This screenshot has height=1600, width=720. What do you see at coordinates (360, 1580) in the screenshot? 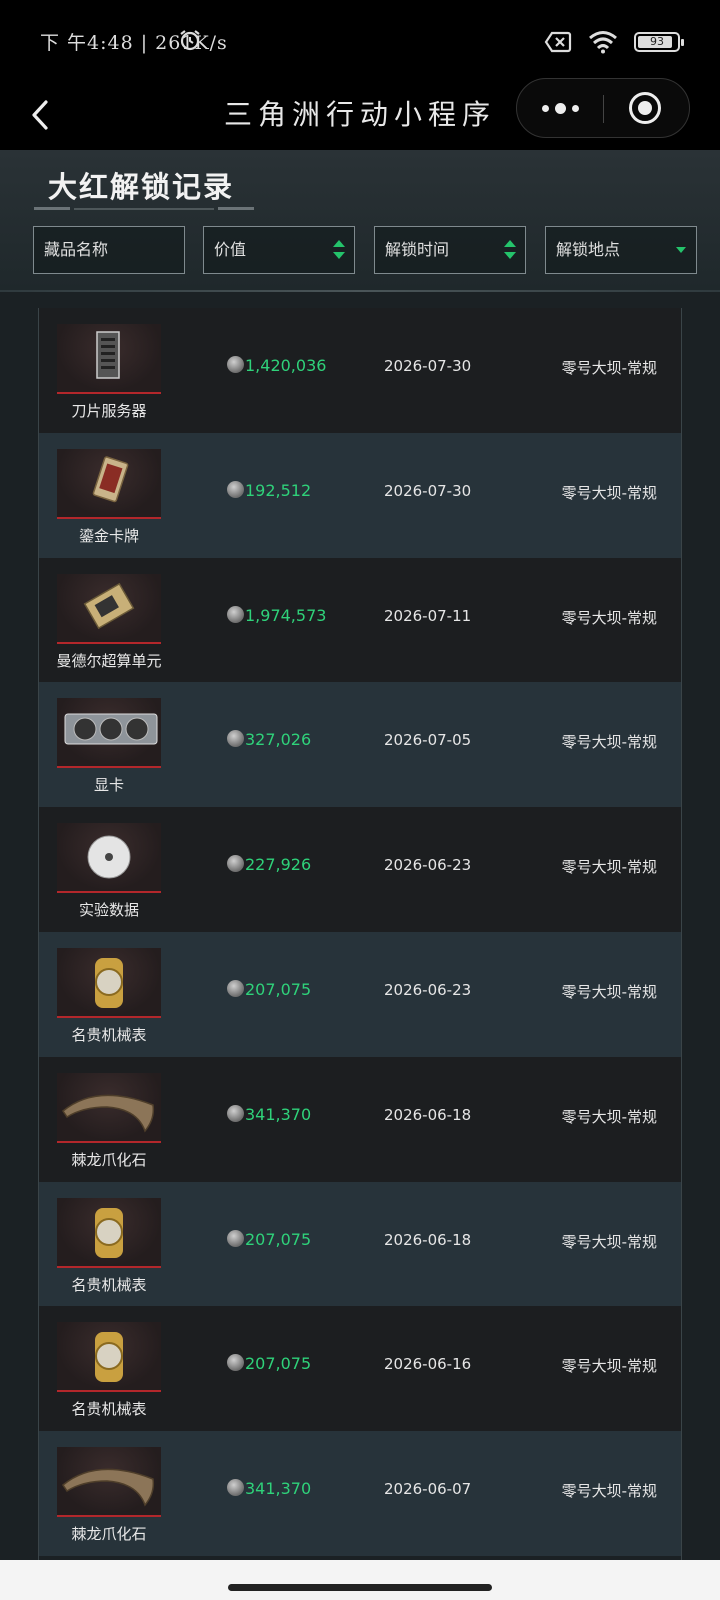
I see `gesture-bar-area` at bounding box center [360, 1580].